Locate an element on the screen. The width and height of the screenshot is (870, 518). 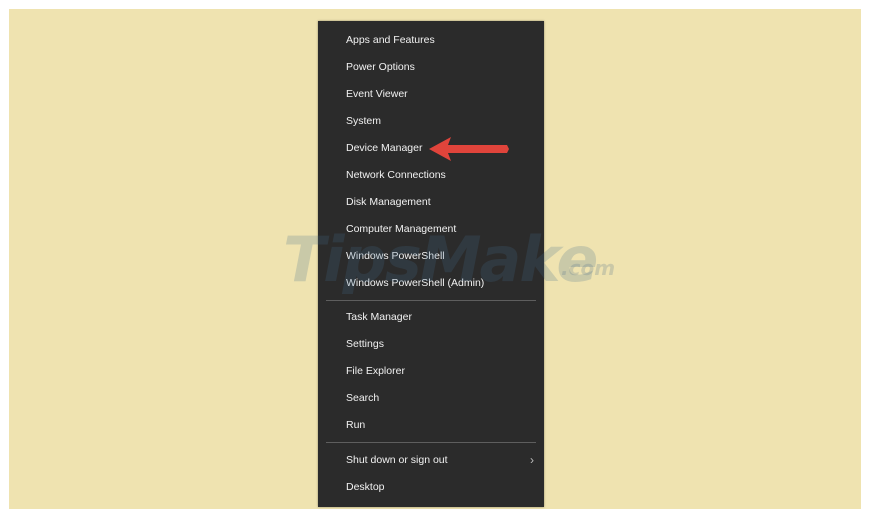
menu-item-network-connections: Network Connections is located at coordinates (431, 175).